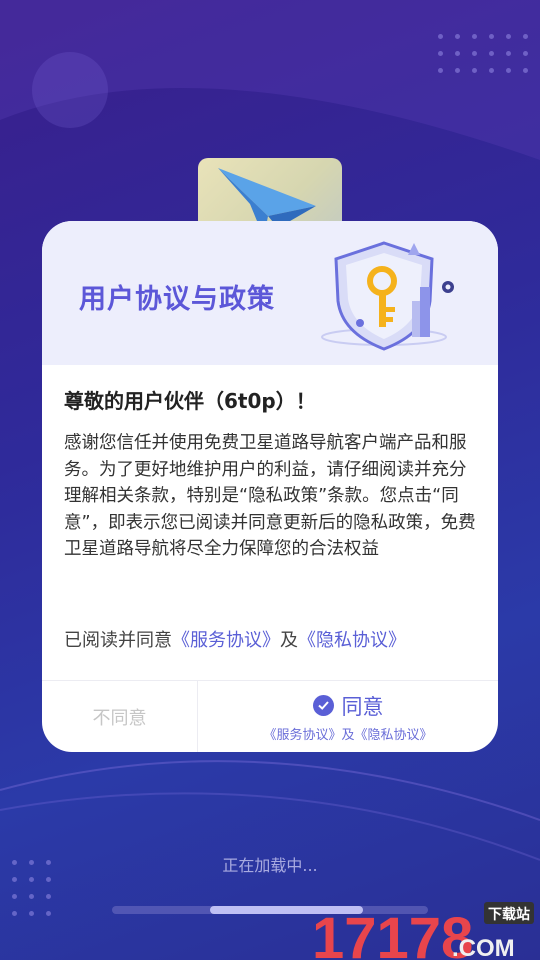  Describe the element at coordinates (483, 53) in the screenshot. I see `decorative-dots-top` at that location.